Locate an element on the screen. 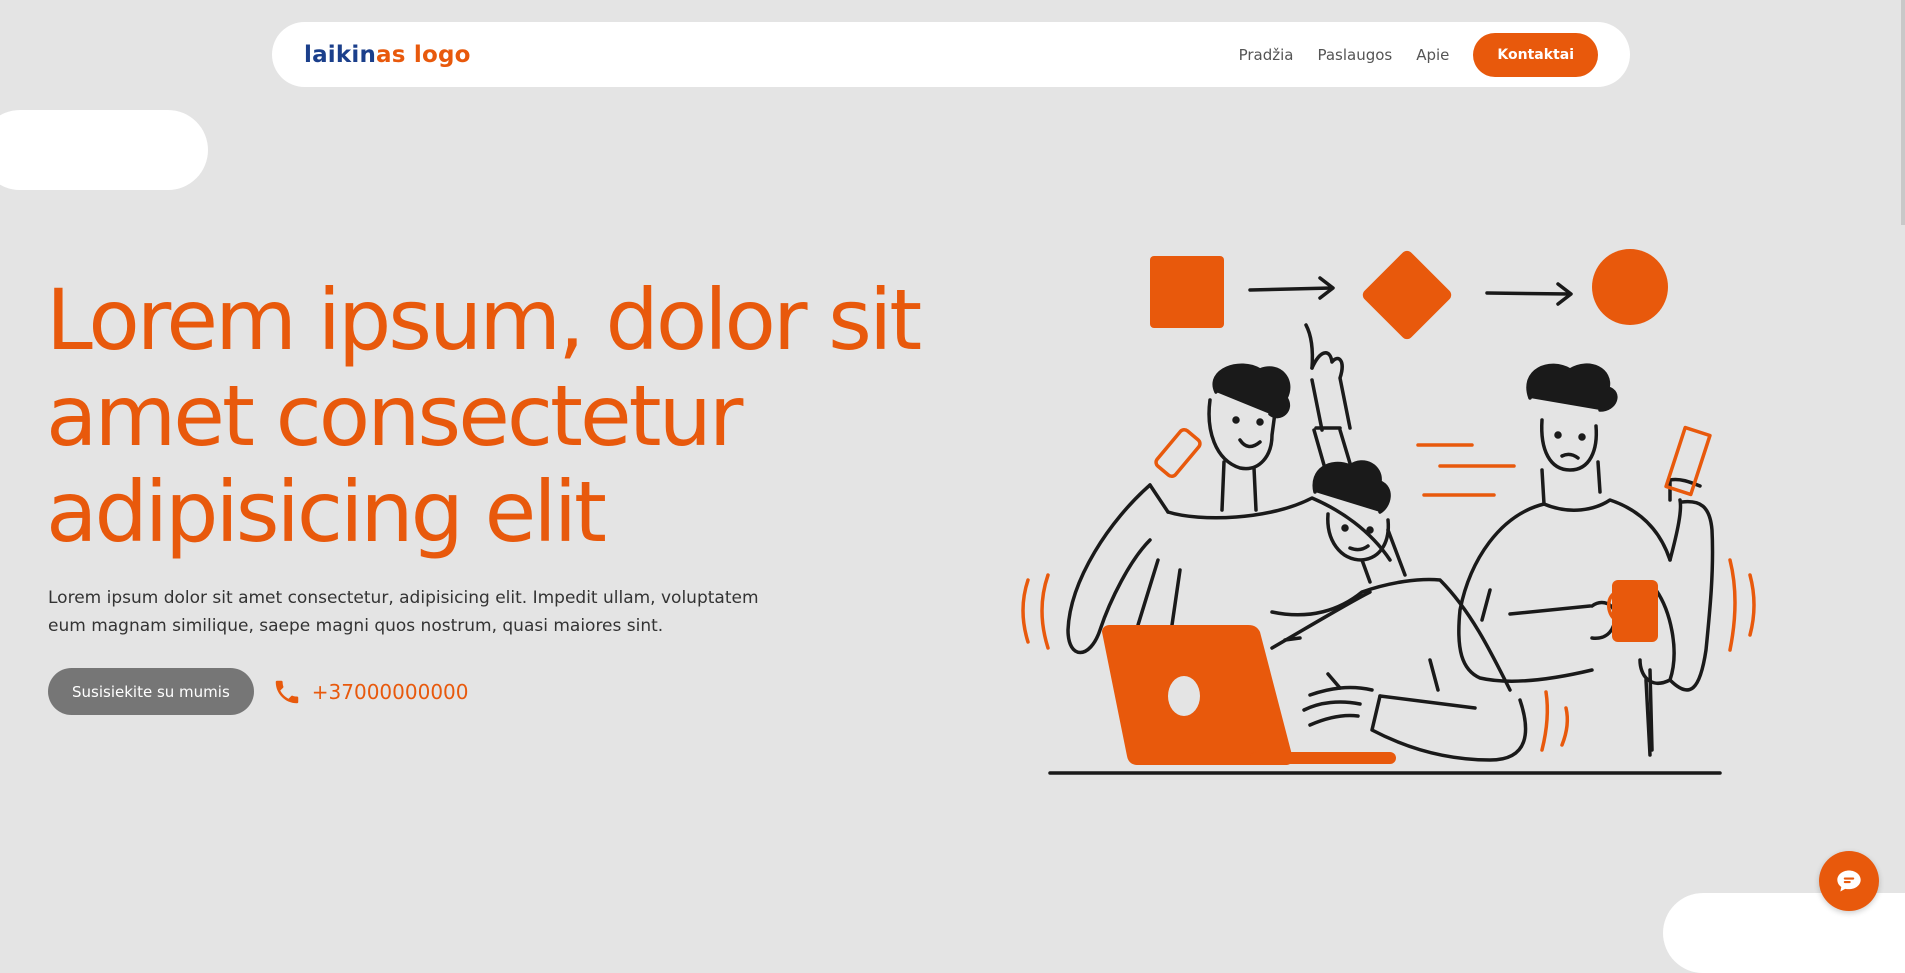 This screenshot has height=973, width=1905. nav-links: Pradžia Paslaugos Apie Kontaktai is located at coordinates (1406, 54).